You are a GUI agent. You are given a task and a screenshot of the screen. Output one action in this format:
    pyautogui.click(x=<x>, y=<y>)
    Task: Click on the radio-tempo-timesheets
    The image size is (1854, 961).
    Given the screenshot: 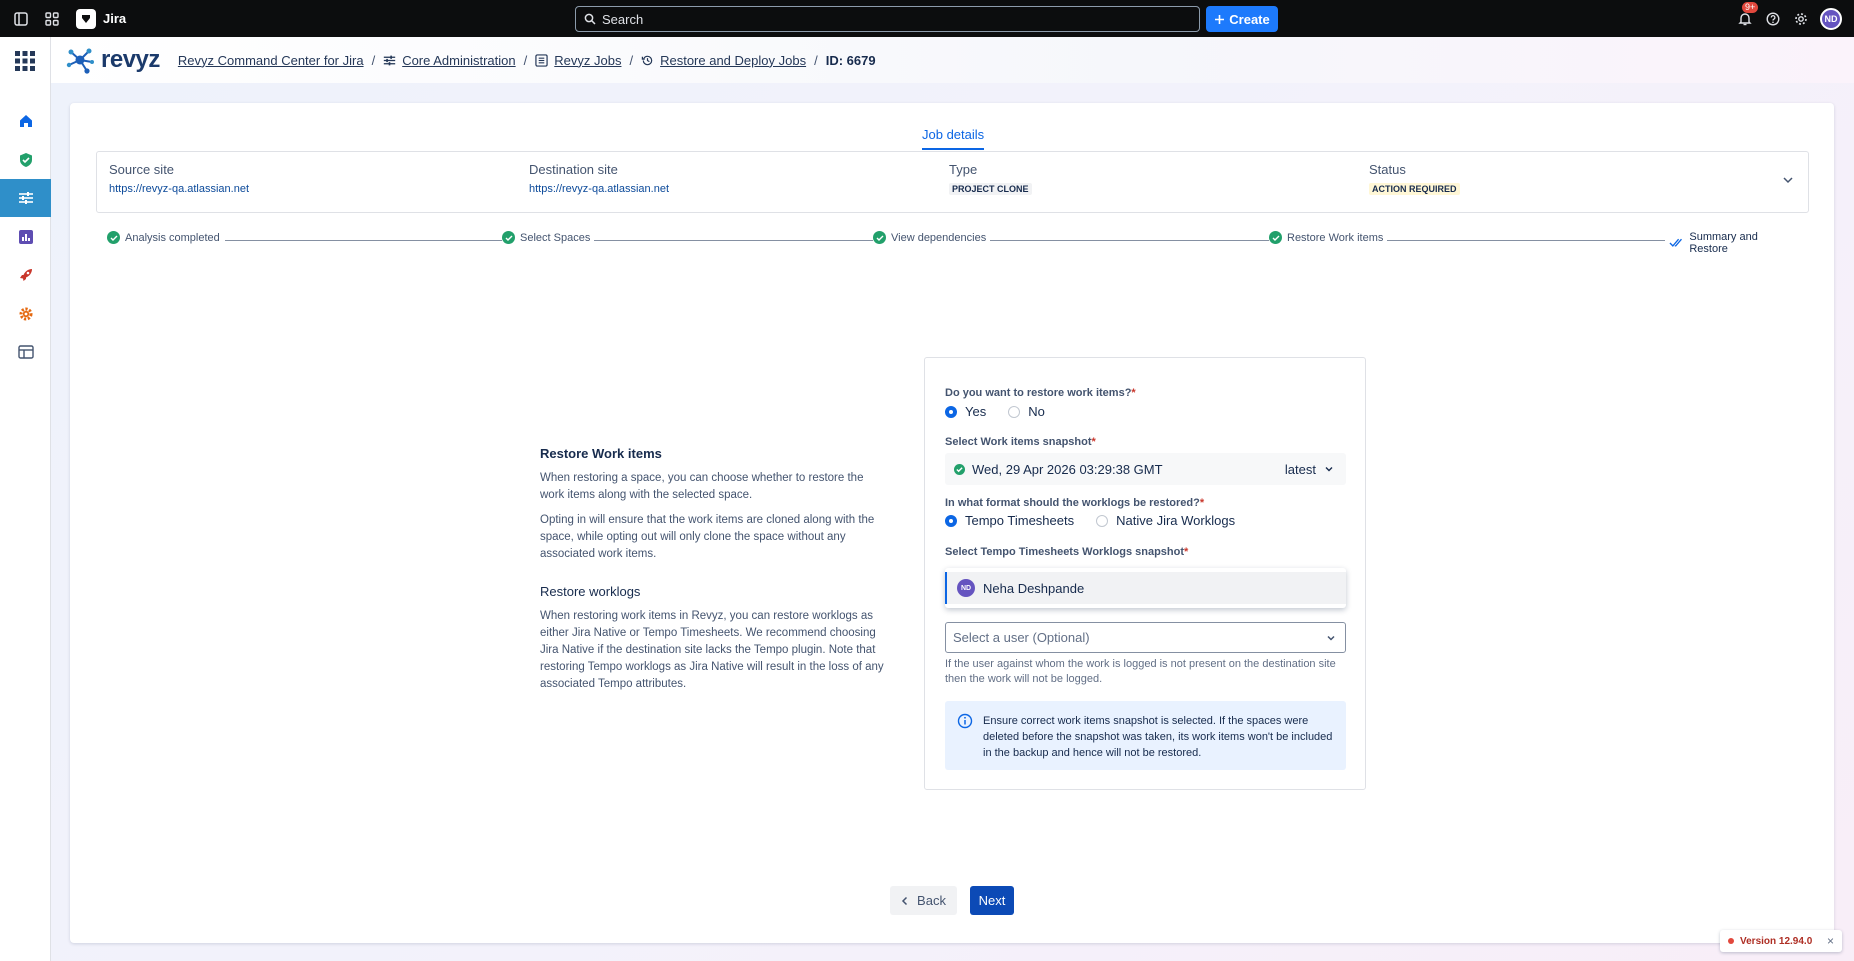 What is the action you would take?
    pyautogui.click(x=951, y=520)
    